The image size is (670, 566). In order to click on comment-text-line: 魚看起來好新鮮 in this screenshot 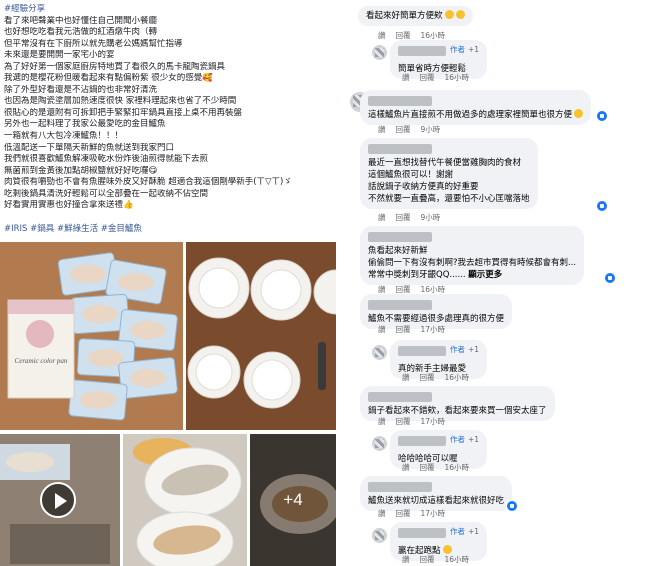, I will do `click(398, 251)`.